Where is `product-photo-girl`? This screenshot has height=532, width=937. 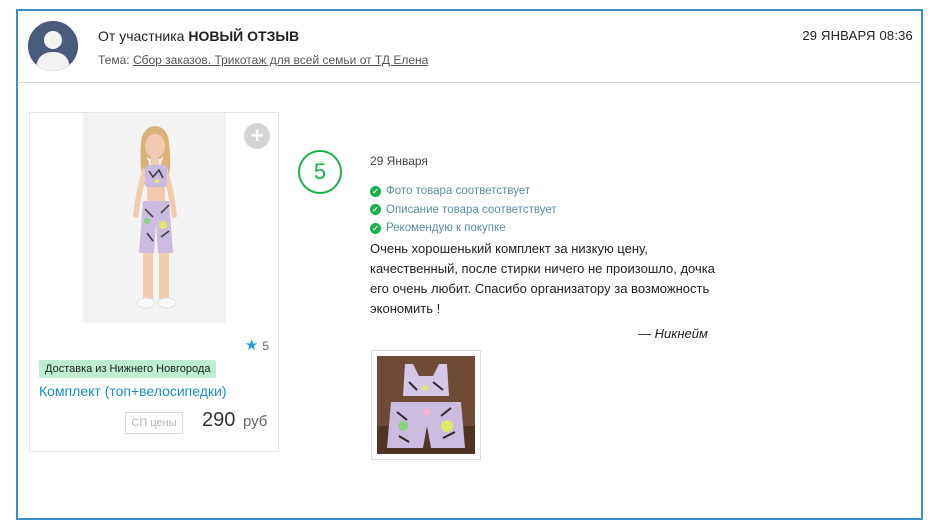
product-photo-girl is located at coordinates (154, 218).